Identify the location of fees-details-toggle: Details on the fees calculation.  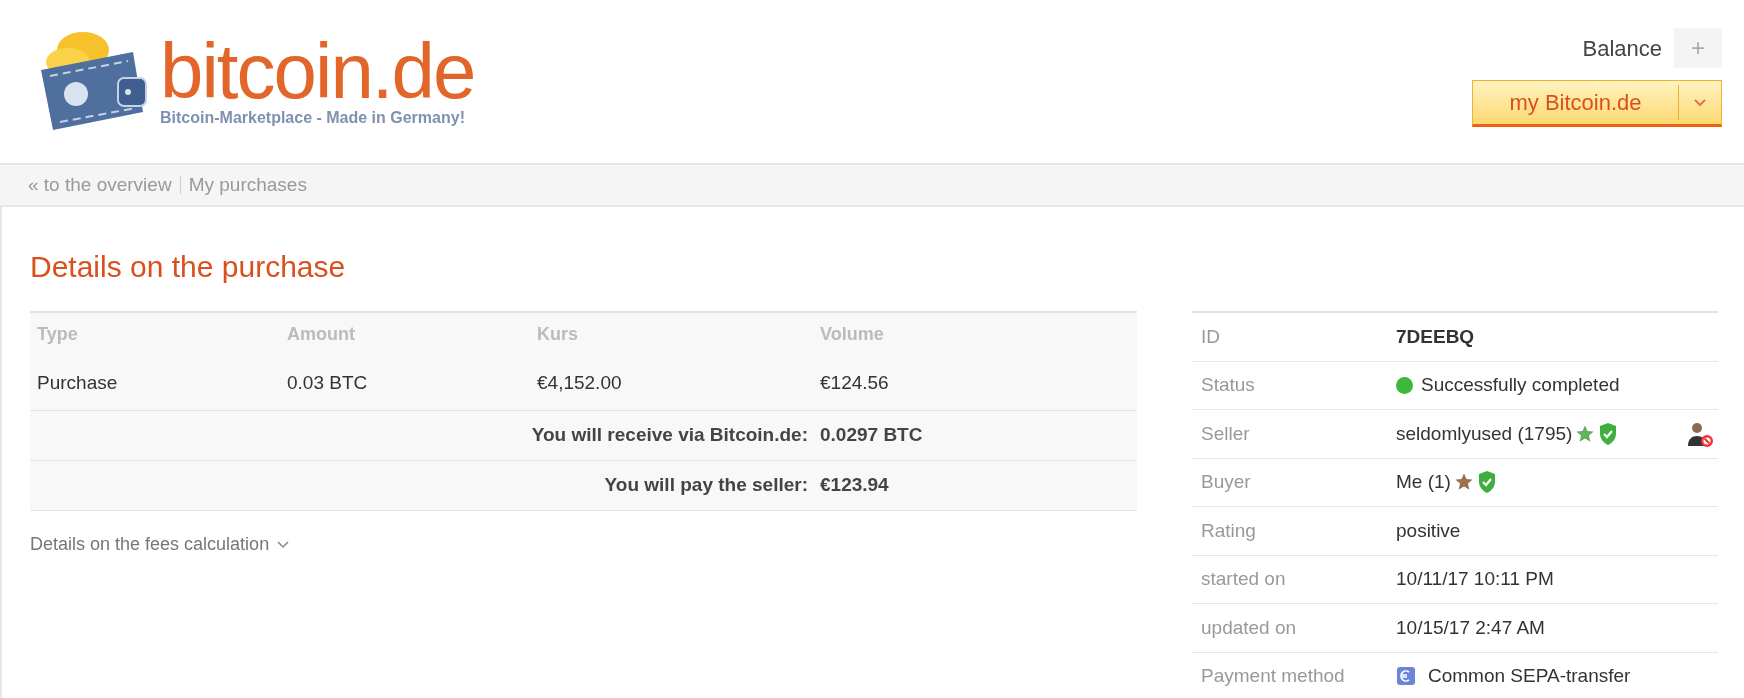
(160, 544).